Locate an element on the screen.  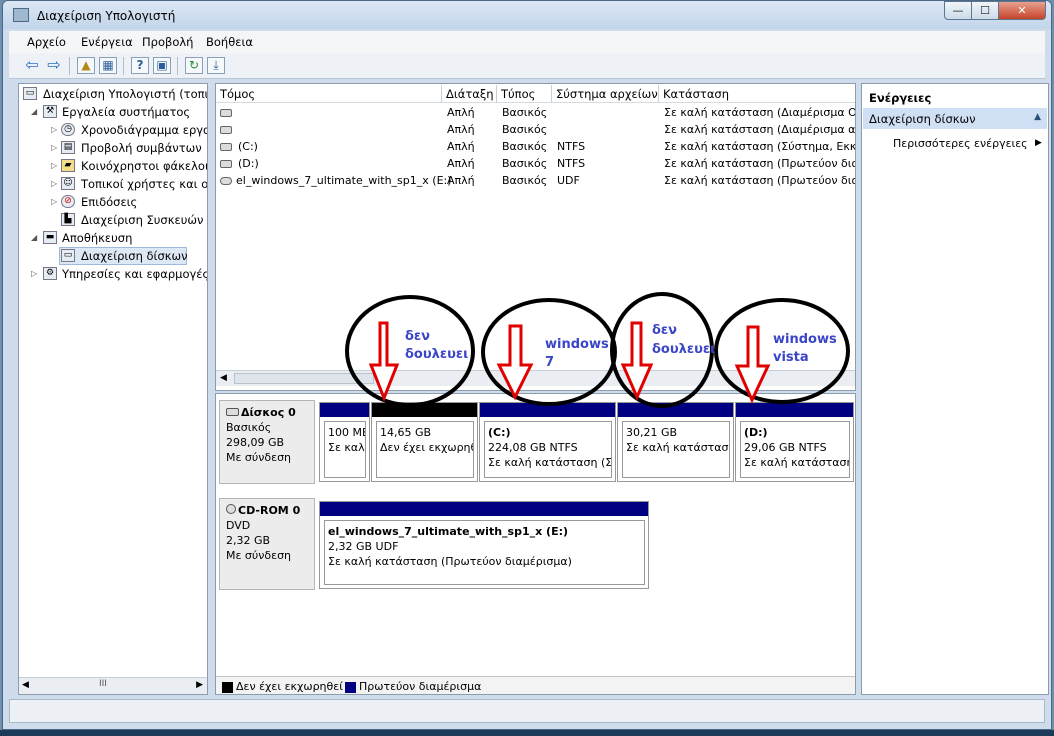
tree-item-computer-management: Διαχείριση Υπολογιστή (τοπικ is located at coordinates (125, 94).